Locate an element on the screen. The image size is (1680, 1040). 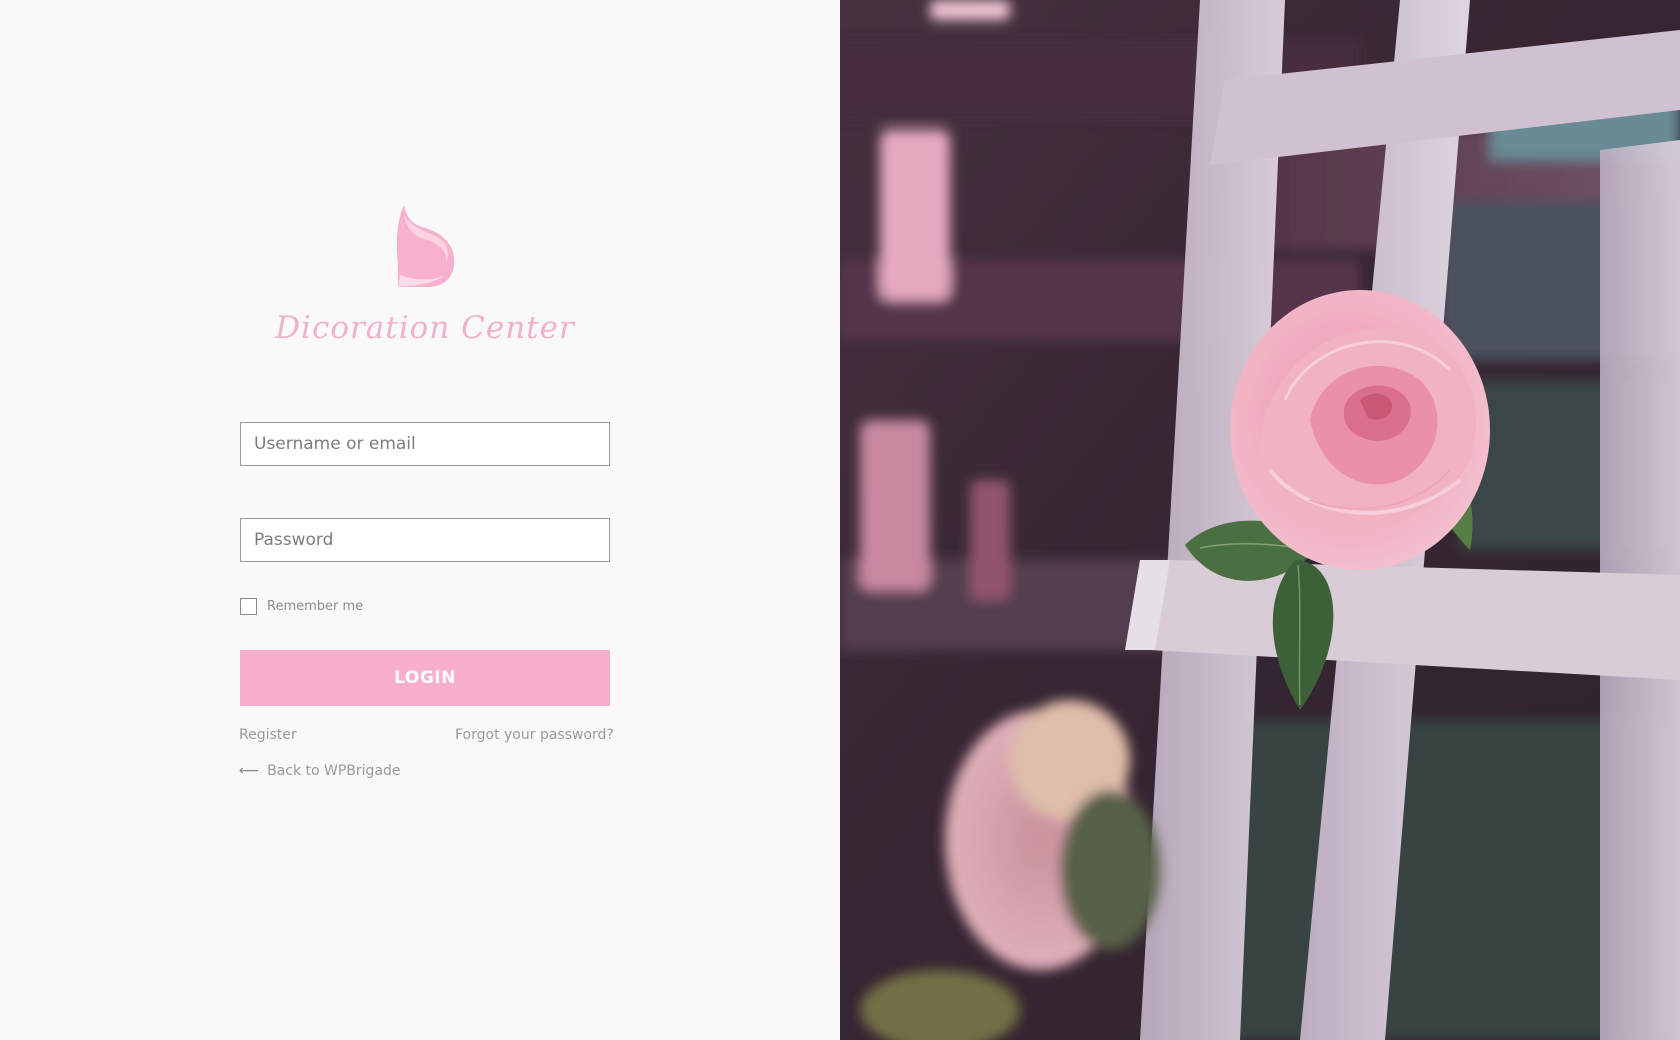
back-to-site-link: ⟵ Back to WPBrigade is located at coordinates (320, 771).